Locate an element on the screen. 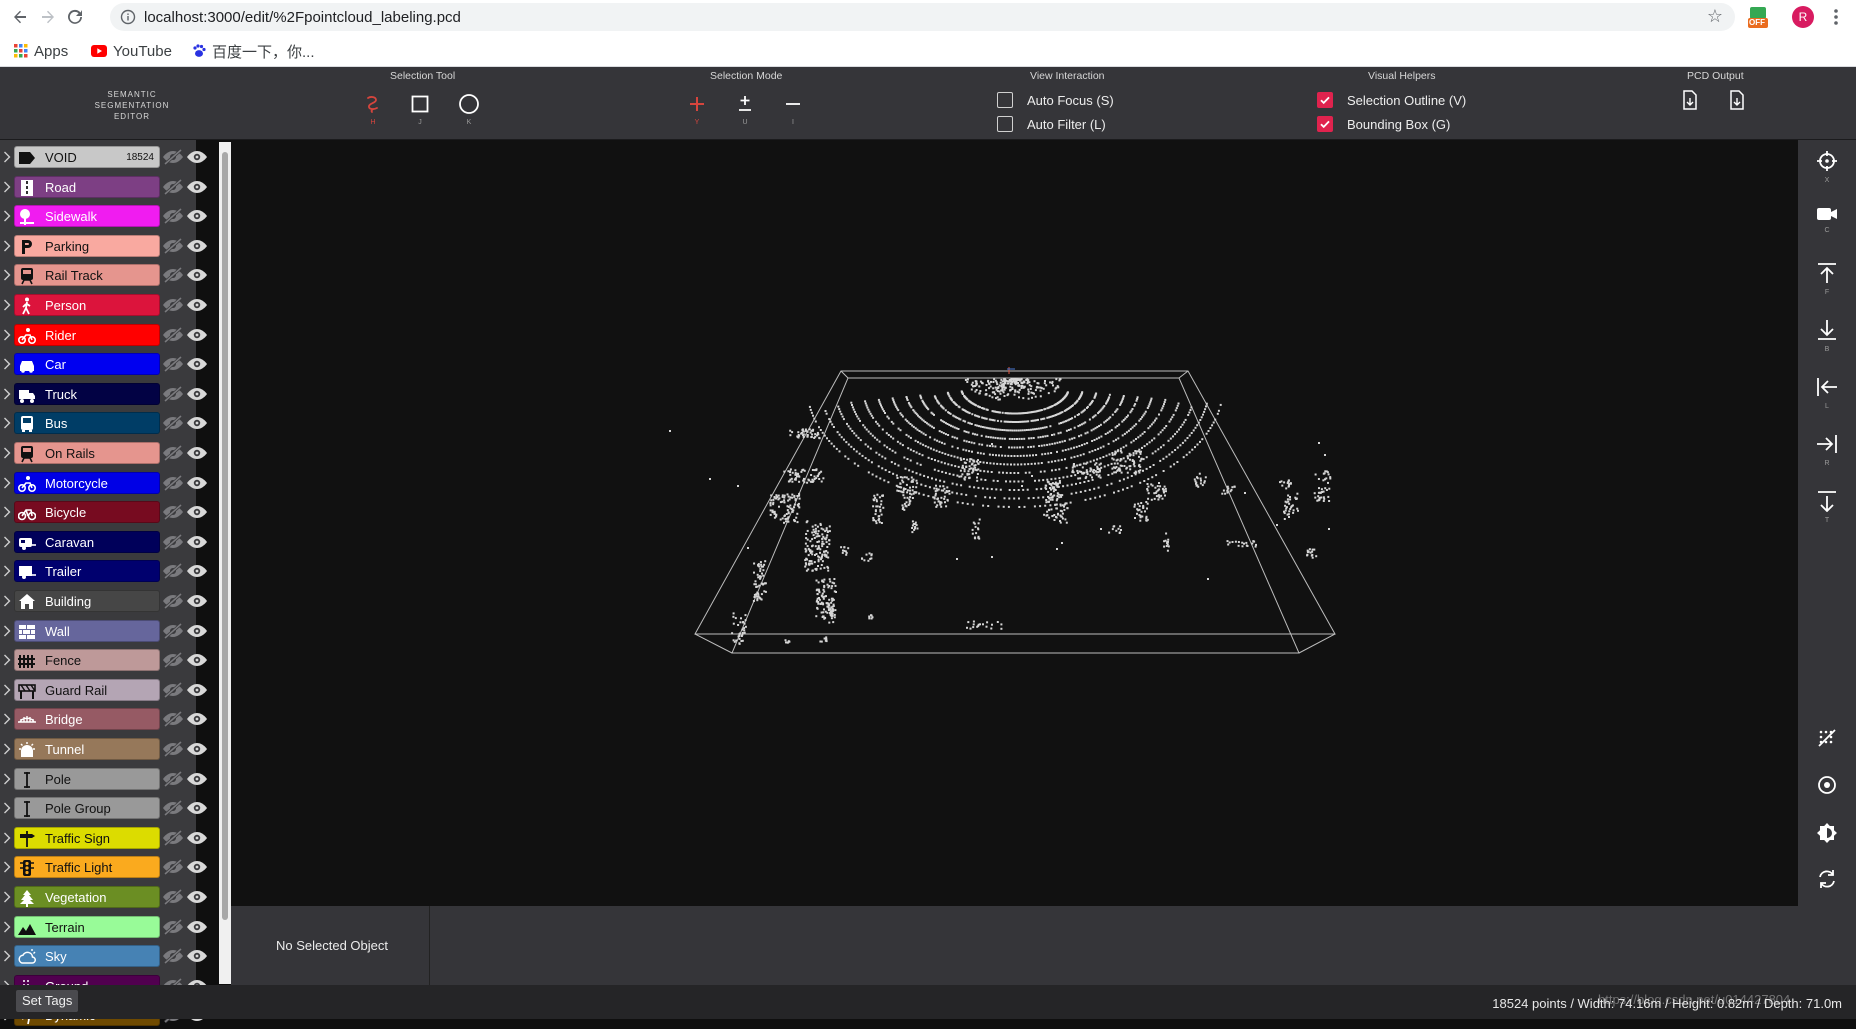 The image size is (1856, 1029). label-chip: On Rails is located at coordinates (87, 453).